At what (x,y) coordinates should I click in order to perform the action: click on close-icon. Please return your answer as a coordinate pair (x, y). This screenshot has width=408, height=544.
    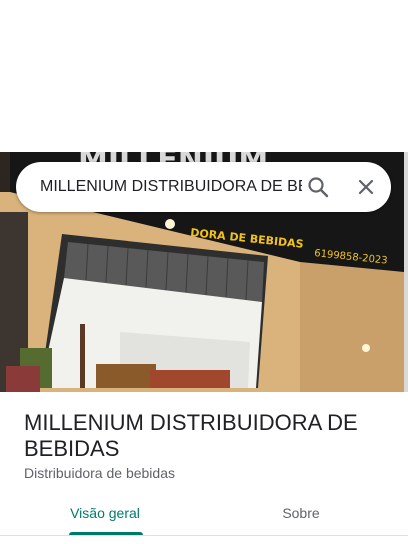
    Looking at the image, I should click on (366, 187).